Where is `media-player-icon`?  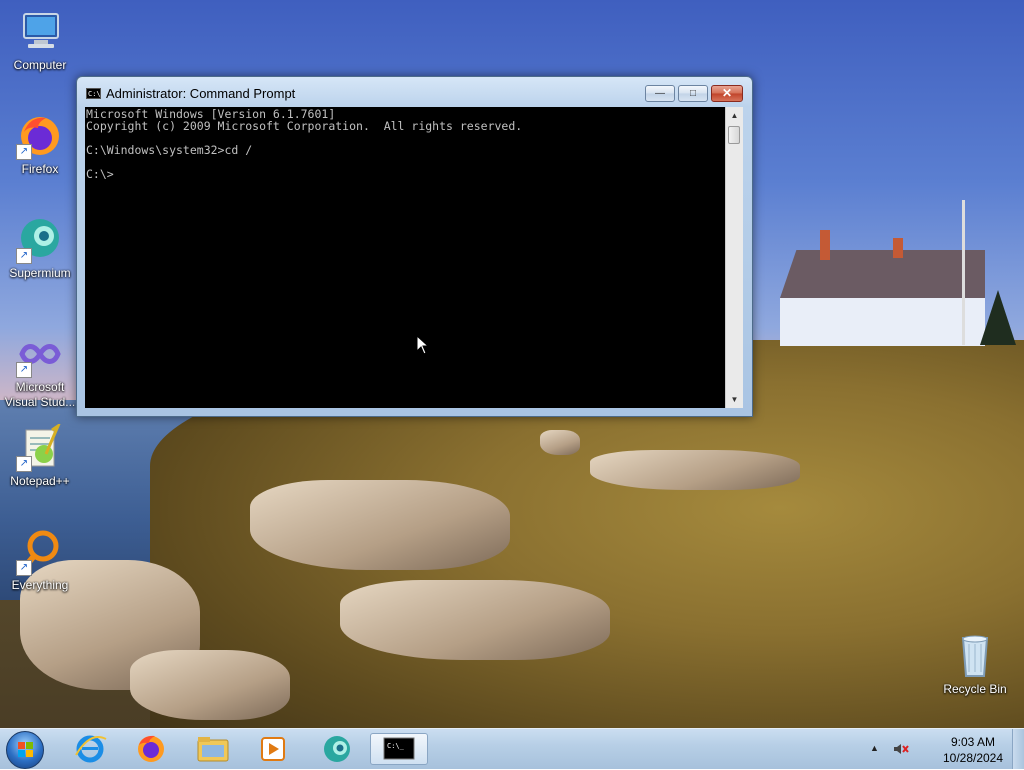 media-player-icon is located at coordinates (273, 749).